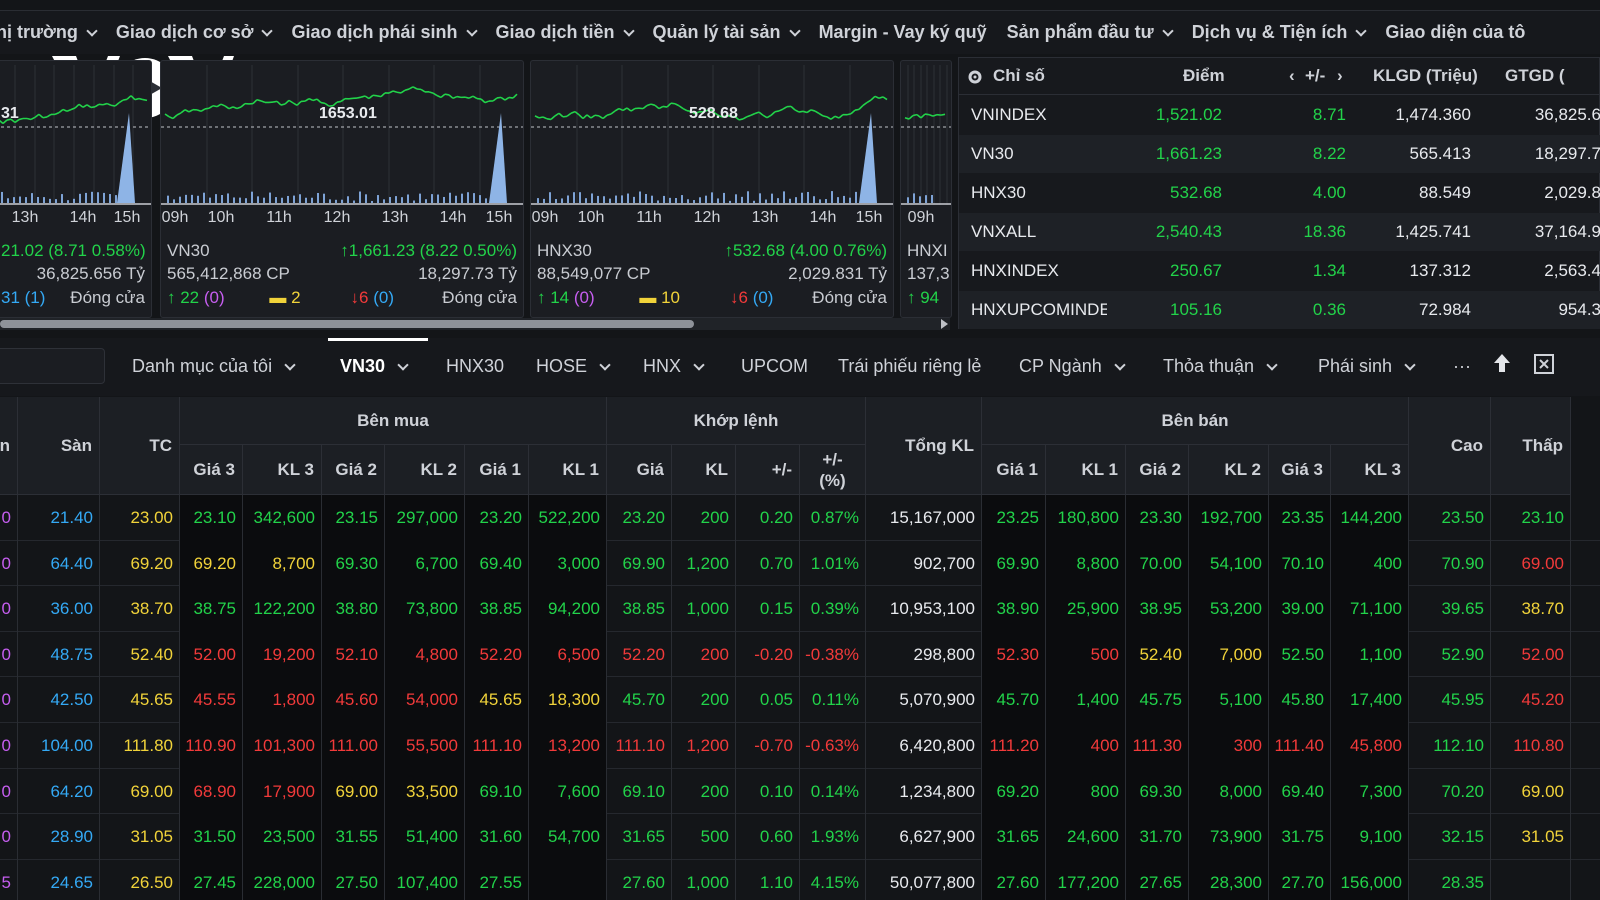 The height and width of the screenshot is (900, 1600). What do you see at coordinates (425, 470) in the screenshot?
I see `column-header-b2v: KL 2` at bounding box center [425, 470].